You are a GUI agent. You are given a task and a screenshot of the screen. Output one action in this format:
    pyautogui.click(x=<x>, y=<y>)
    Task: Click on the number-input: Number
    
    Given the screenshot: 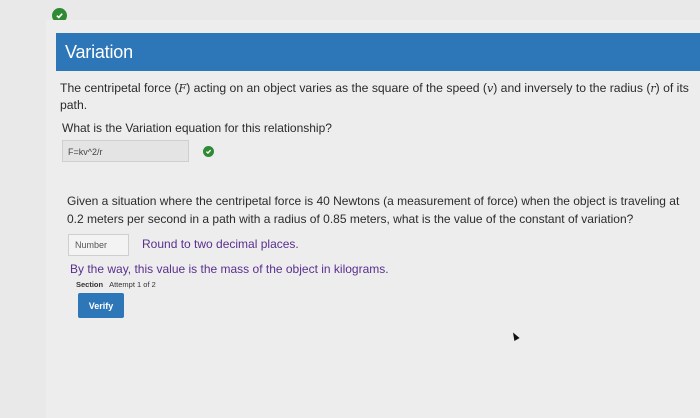 What is the action you would take?
    pyautogui.click(x=98, y=245)
    